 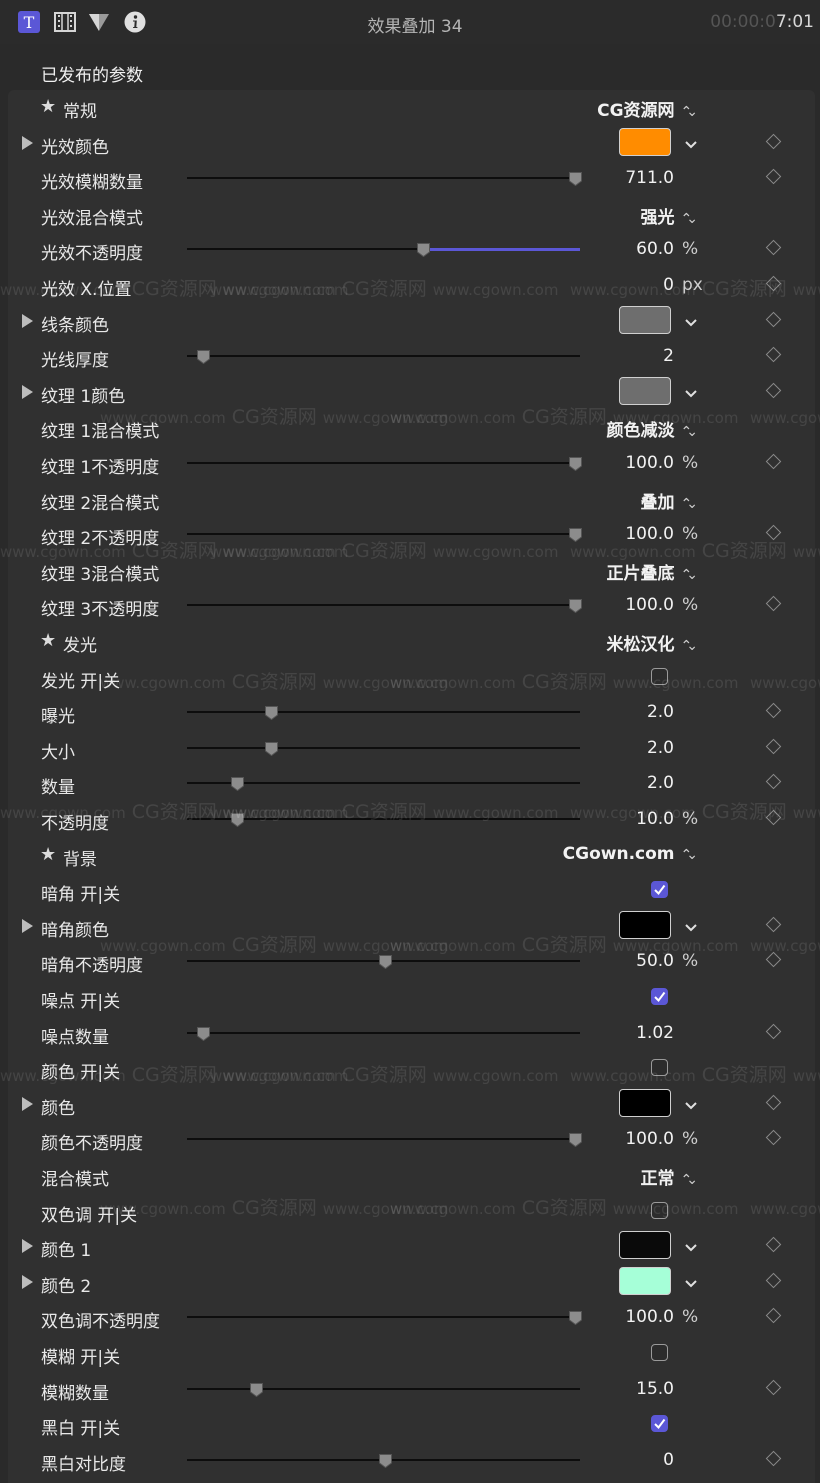 I want to click on param-value: 50.0, so click(x=655, y=961).